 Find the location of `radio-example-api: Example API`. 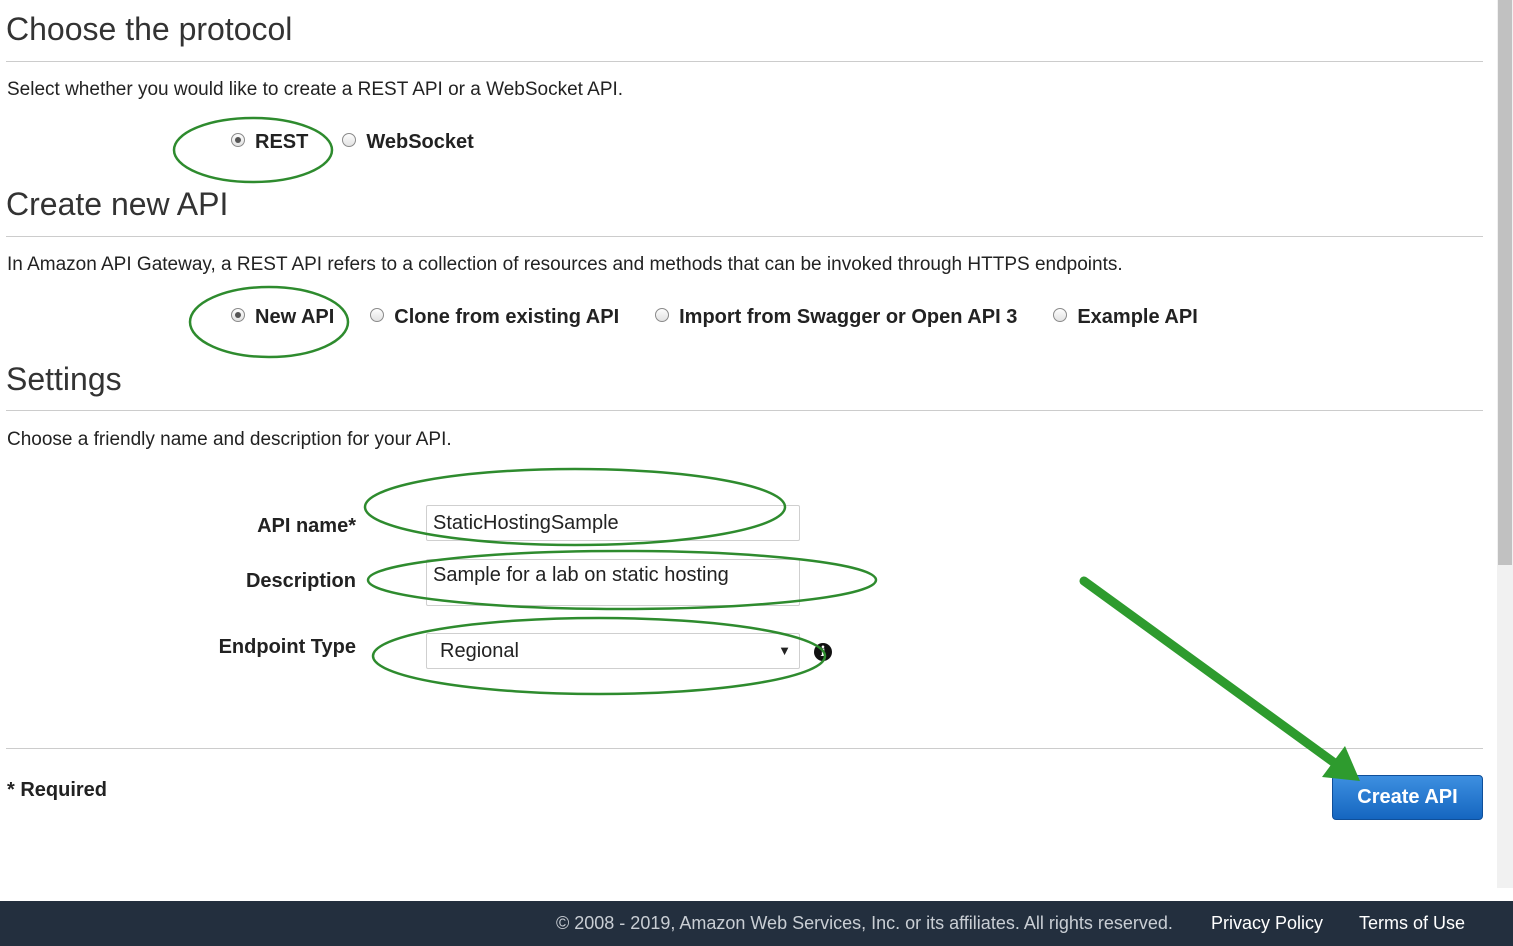

radio-example-api: Example API is located at coordinates (1125, 317).